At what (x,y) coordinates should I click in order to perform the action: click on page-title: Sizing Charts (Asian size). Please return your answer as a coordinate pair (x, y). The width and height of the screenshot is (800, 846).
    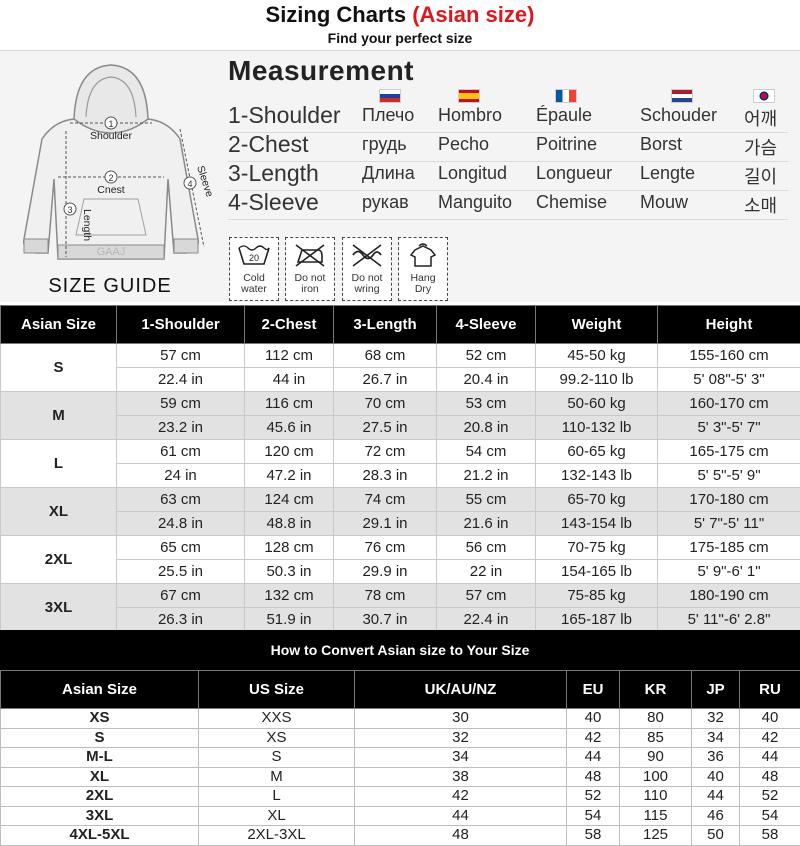
    Looking at the image, I should click on (400, 15).